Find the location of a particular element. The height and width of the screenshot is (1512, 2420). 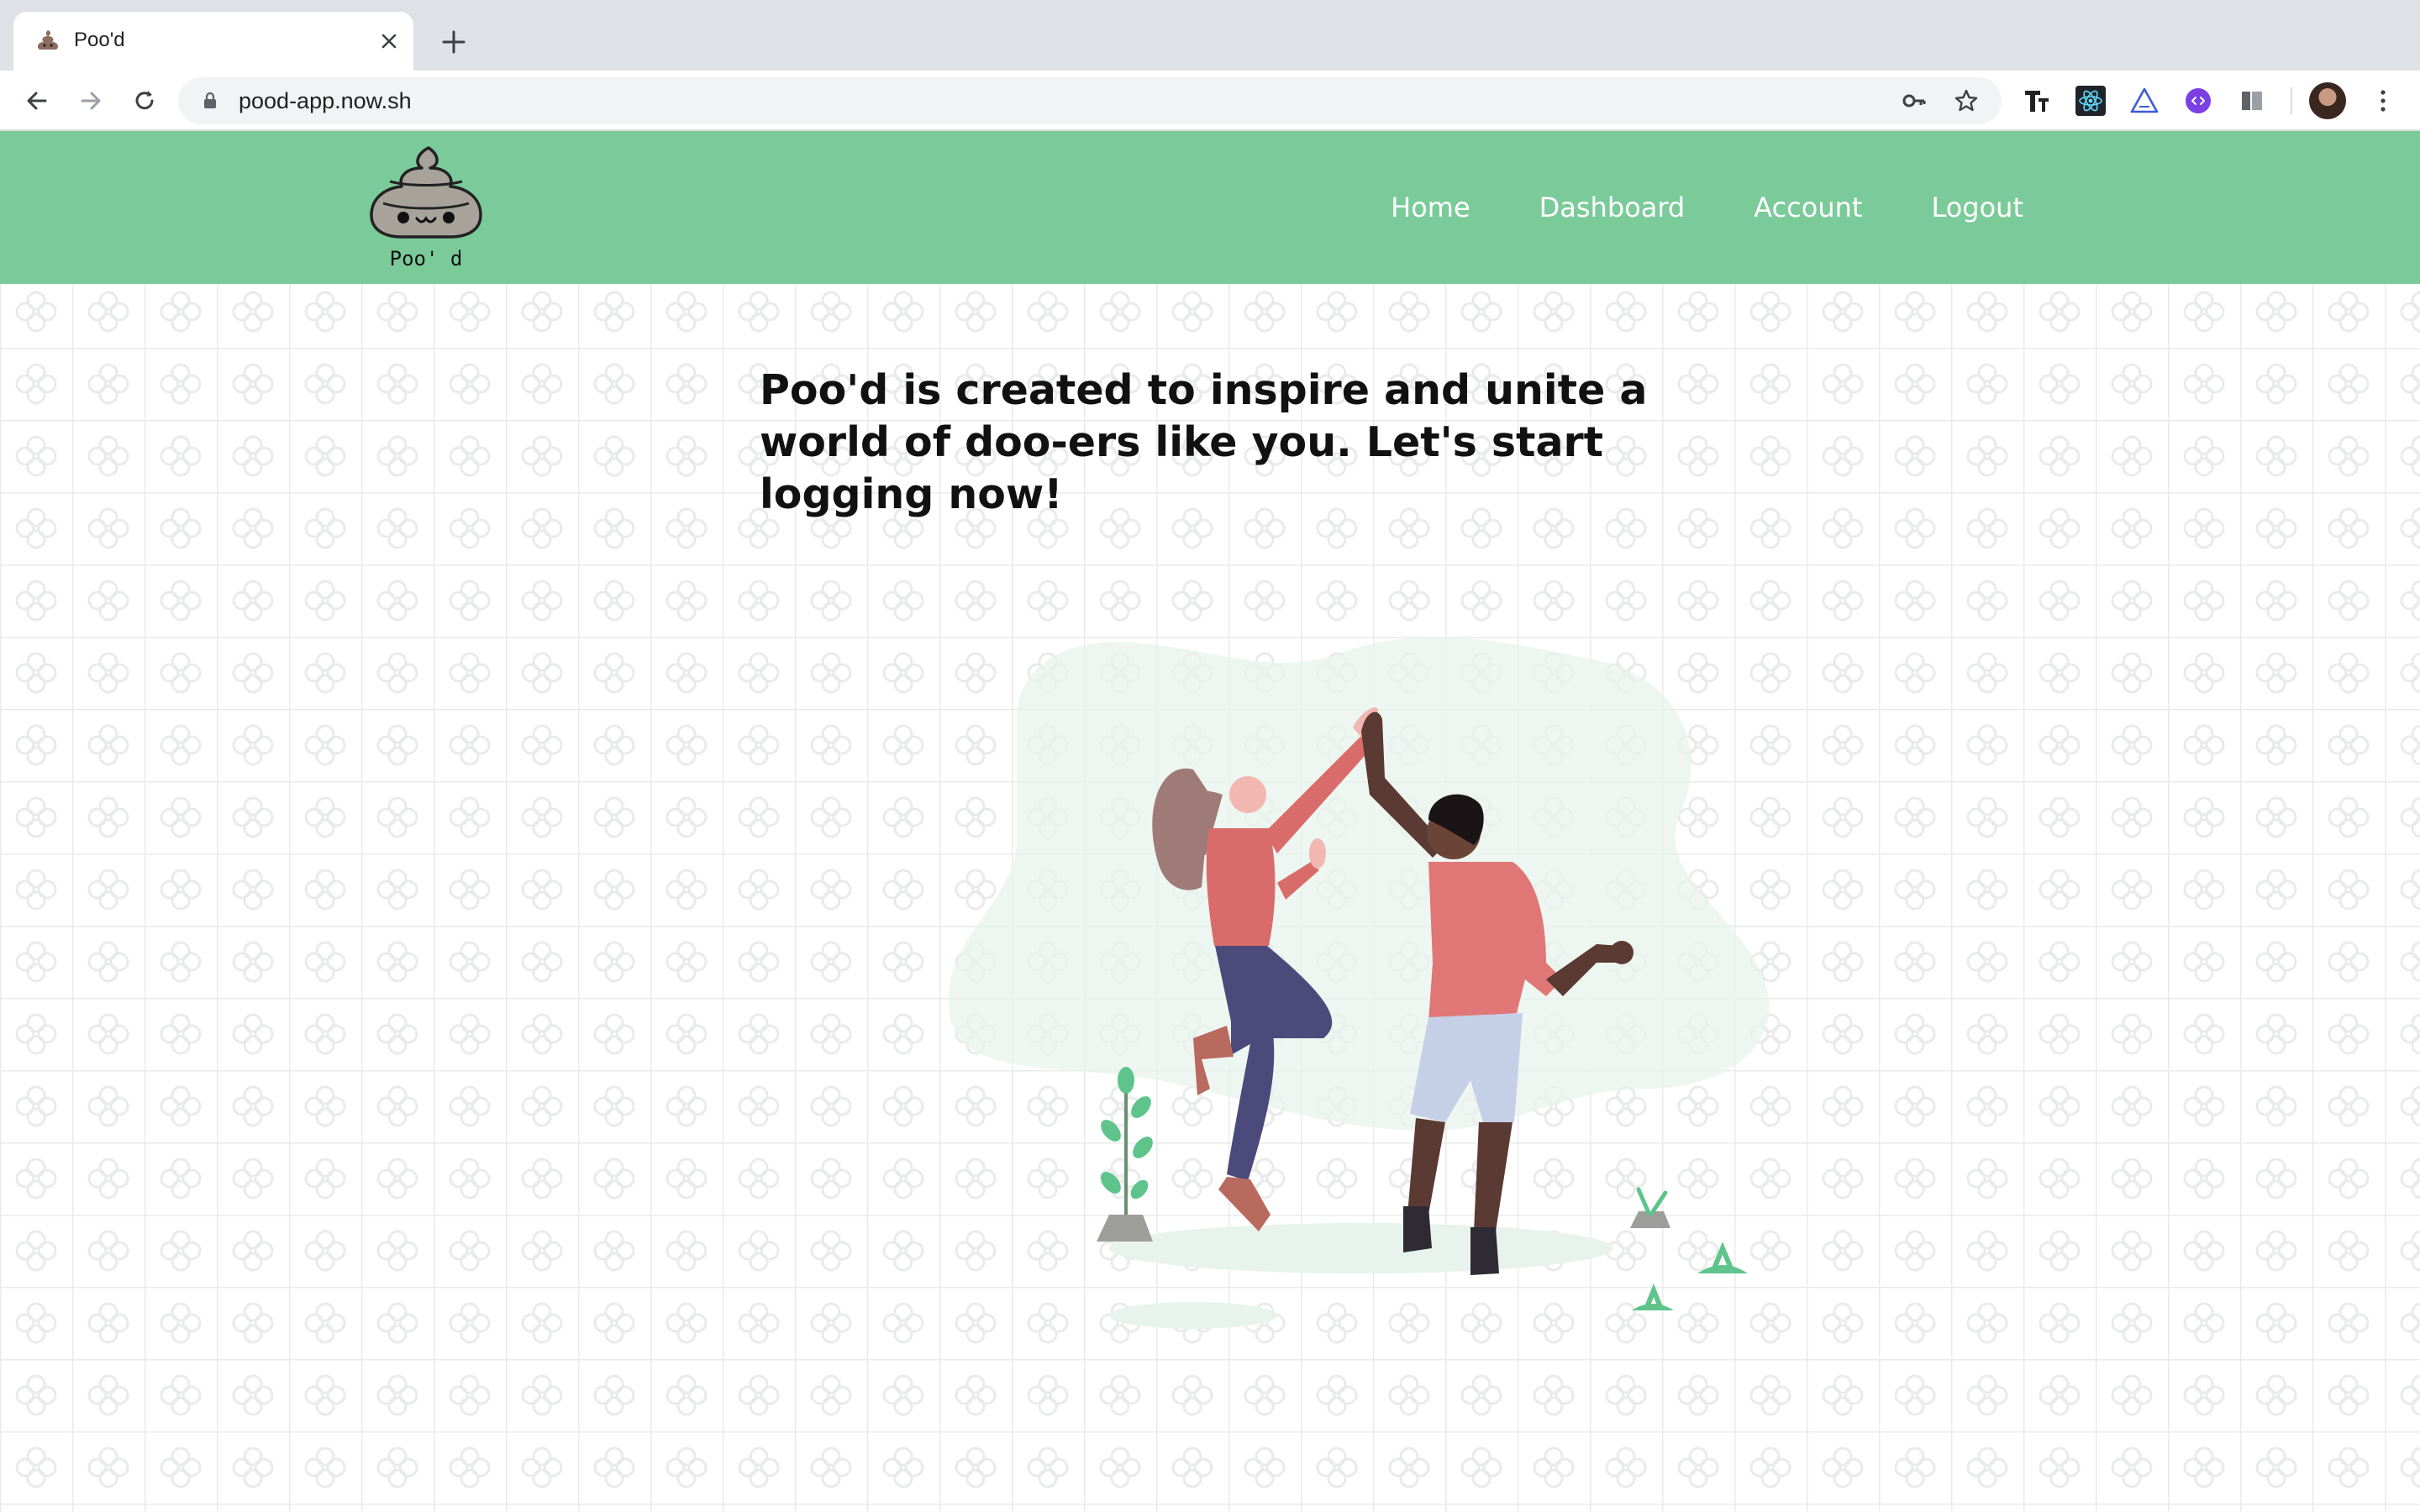

purple-circle-extension-icon is located at coordinates (2198, 101).